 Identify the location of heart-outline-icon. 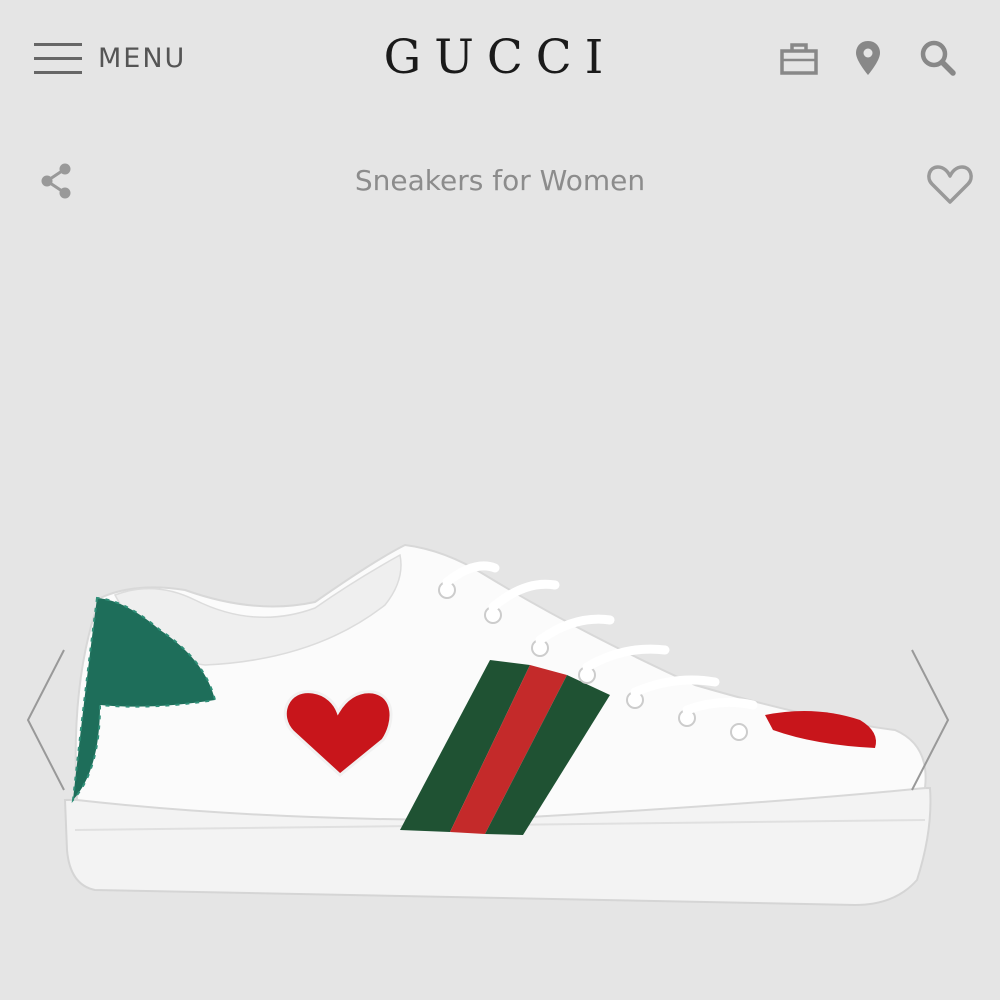
(950, 184).